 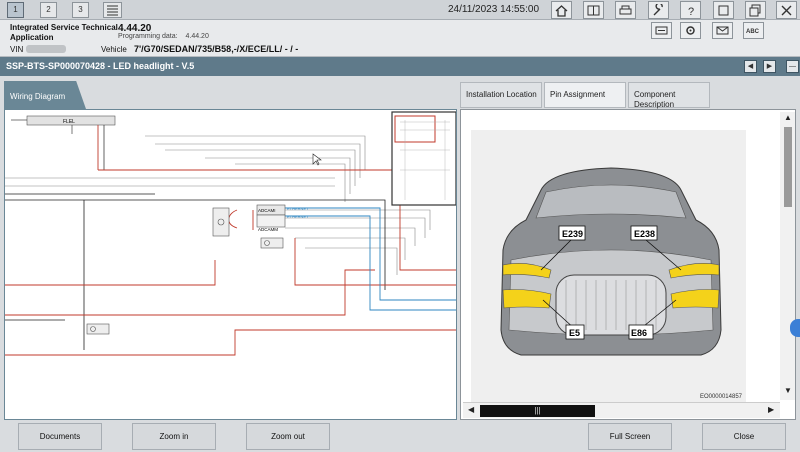 What do you see at coordinates (114, 49) in the screenshot?
I see `vehicle-label: Vehicle` at bounding box center [114, 49].